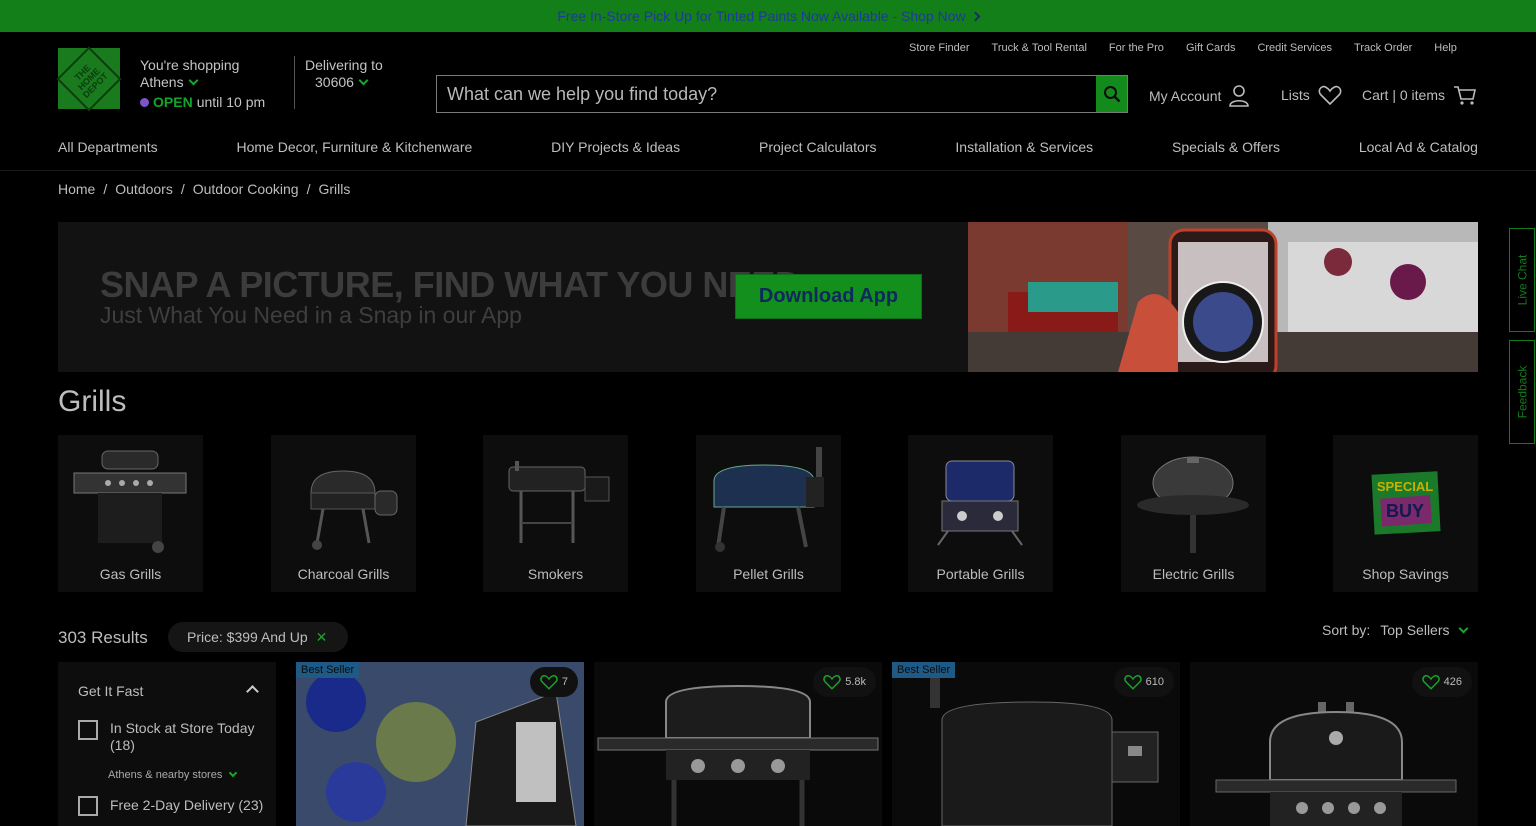  What do you see at coordinates (322, 637) in the screenshot?
I see `close-icon: ✕` at bounding box center [322, 637].